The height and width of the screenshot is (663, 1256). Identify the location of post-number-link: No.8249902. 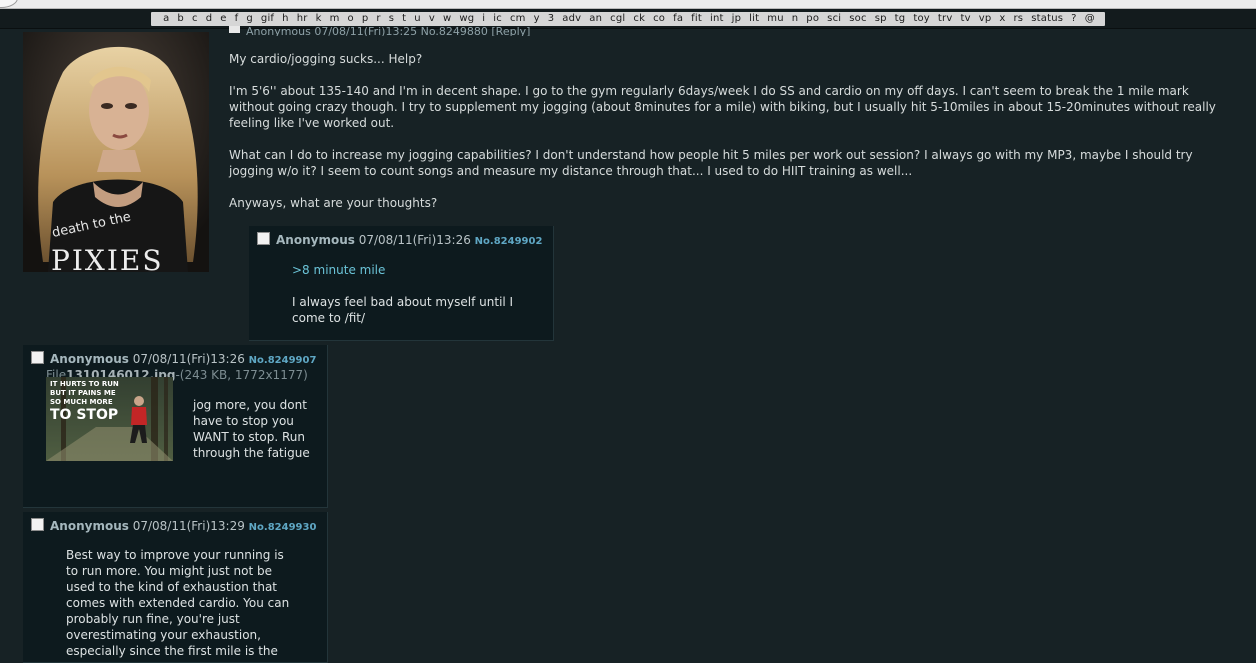
(509, 241).